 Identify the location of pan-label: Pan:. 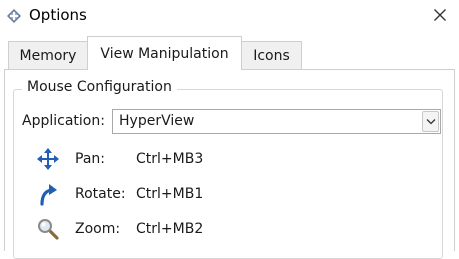
(90, 159).